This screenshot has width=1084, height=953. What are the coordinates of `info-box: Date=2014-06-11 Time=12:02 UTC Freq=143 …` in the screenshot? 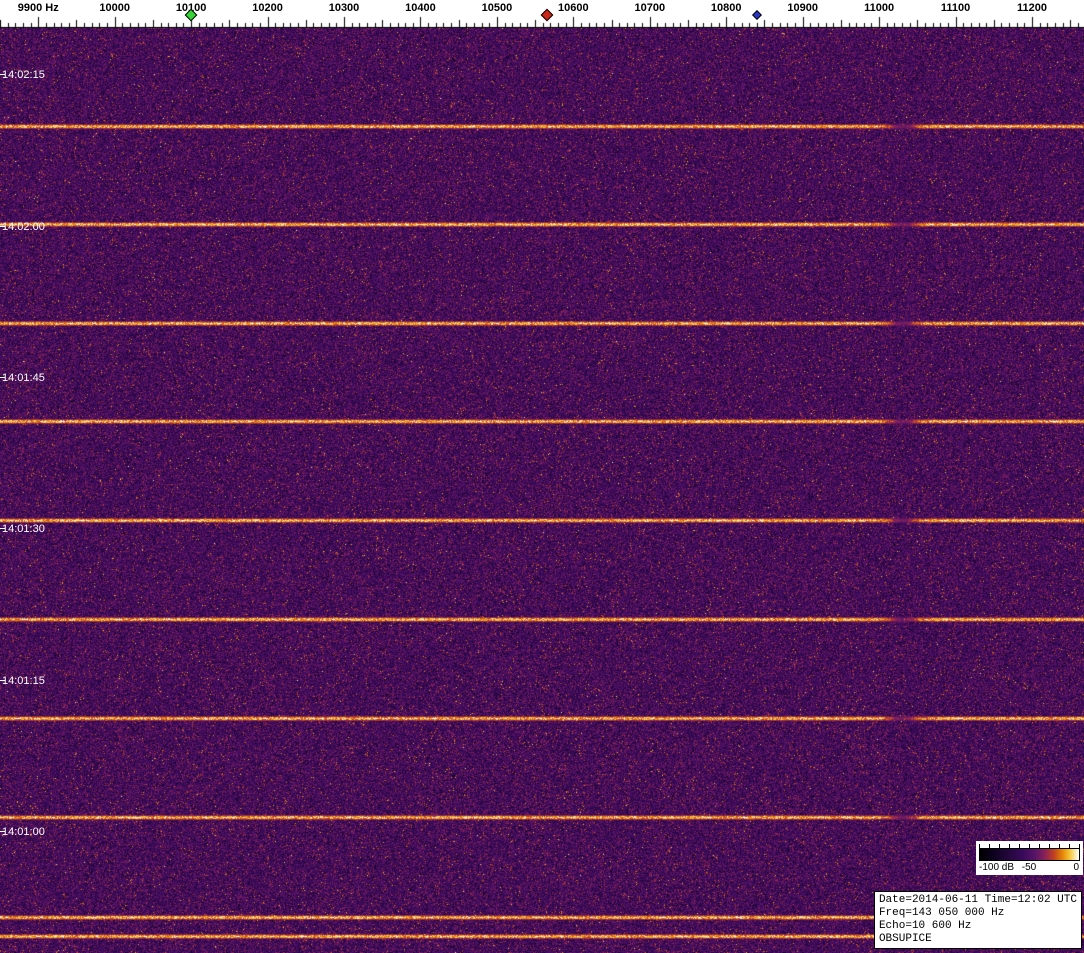 It's located at (977, 920).